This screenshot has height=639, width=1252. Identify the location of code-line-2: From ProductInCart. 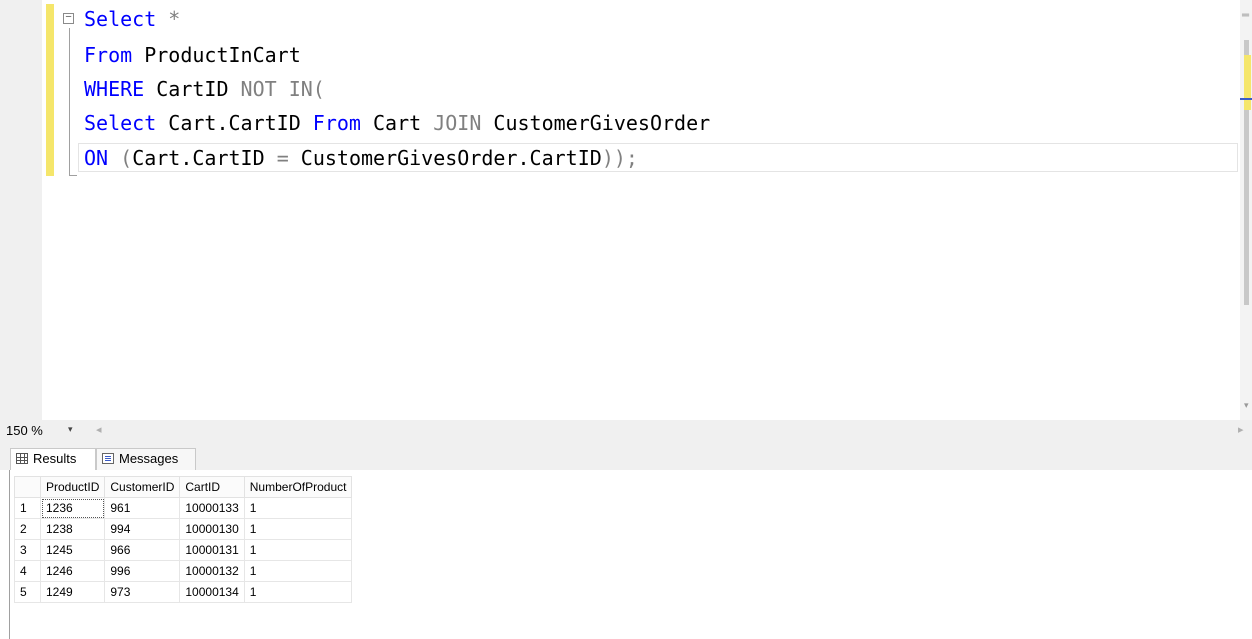
(192, 55).